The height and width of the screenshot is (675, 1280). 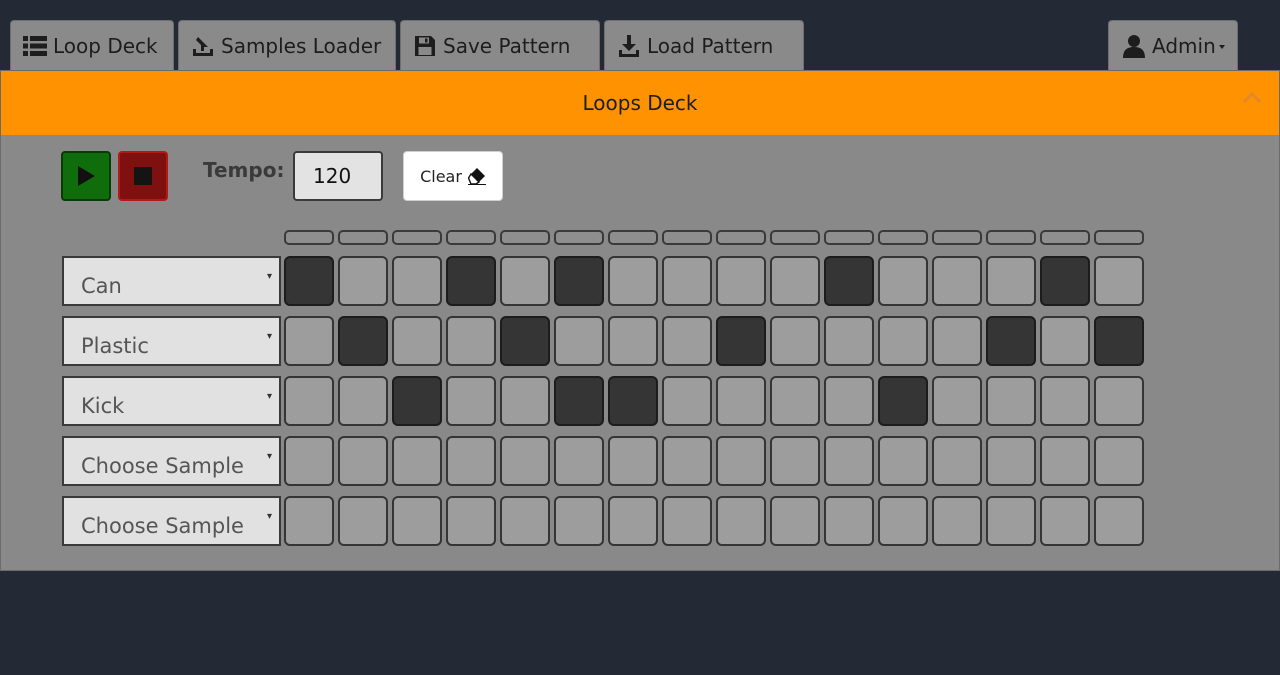 What do you see at coordinates (115, 346) in the screenshot?
I see `sample-select-label: Plastic` at bounding box center [115, 346].